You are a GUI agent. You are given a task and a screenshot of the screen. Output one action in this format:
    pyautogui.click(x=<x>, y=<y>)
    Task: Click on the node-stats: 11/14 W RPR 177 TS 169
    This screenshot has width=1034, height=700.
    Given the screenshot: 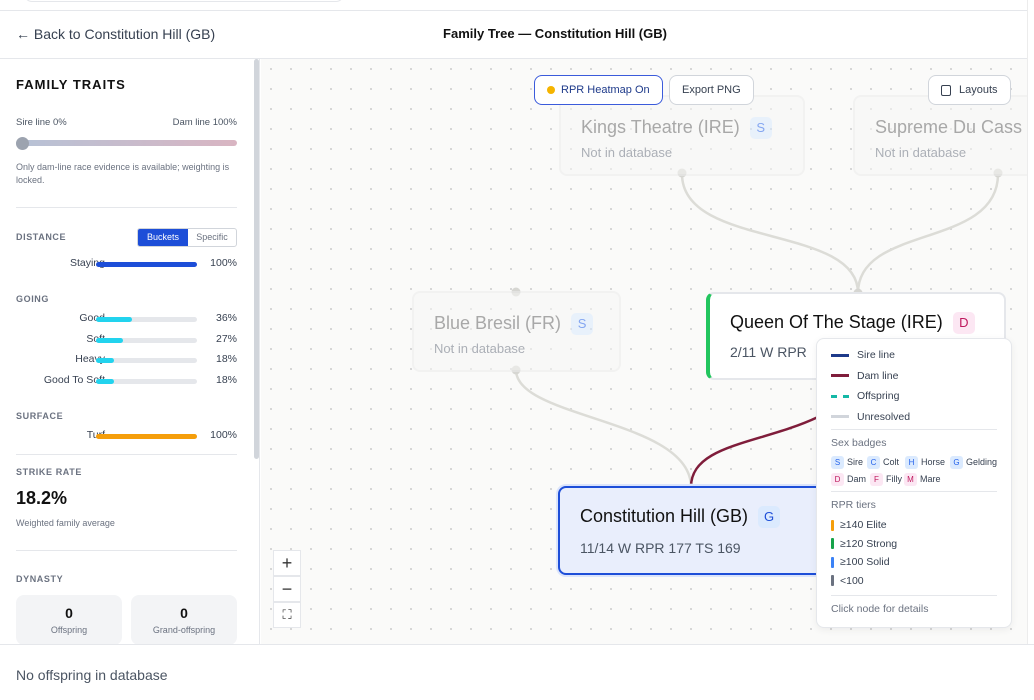 What is the action you would take?
    pyautogui.click(x=660, y=548)
    